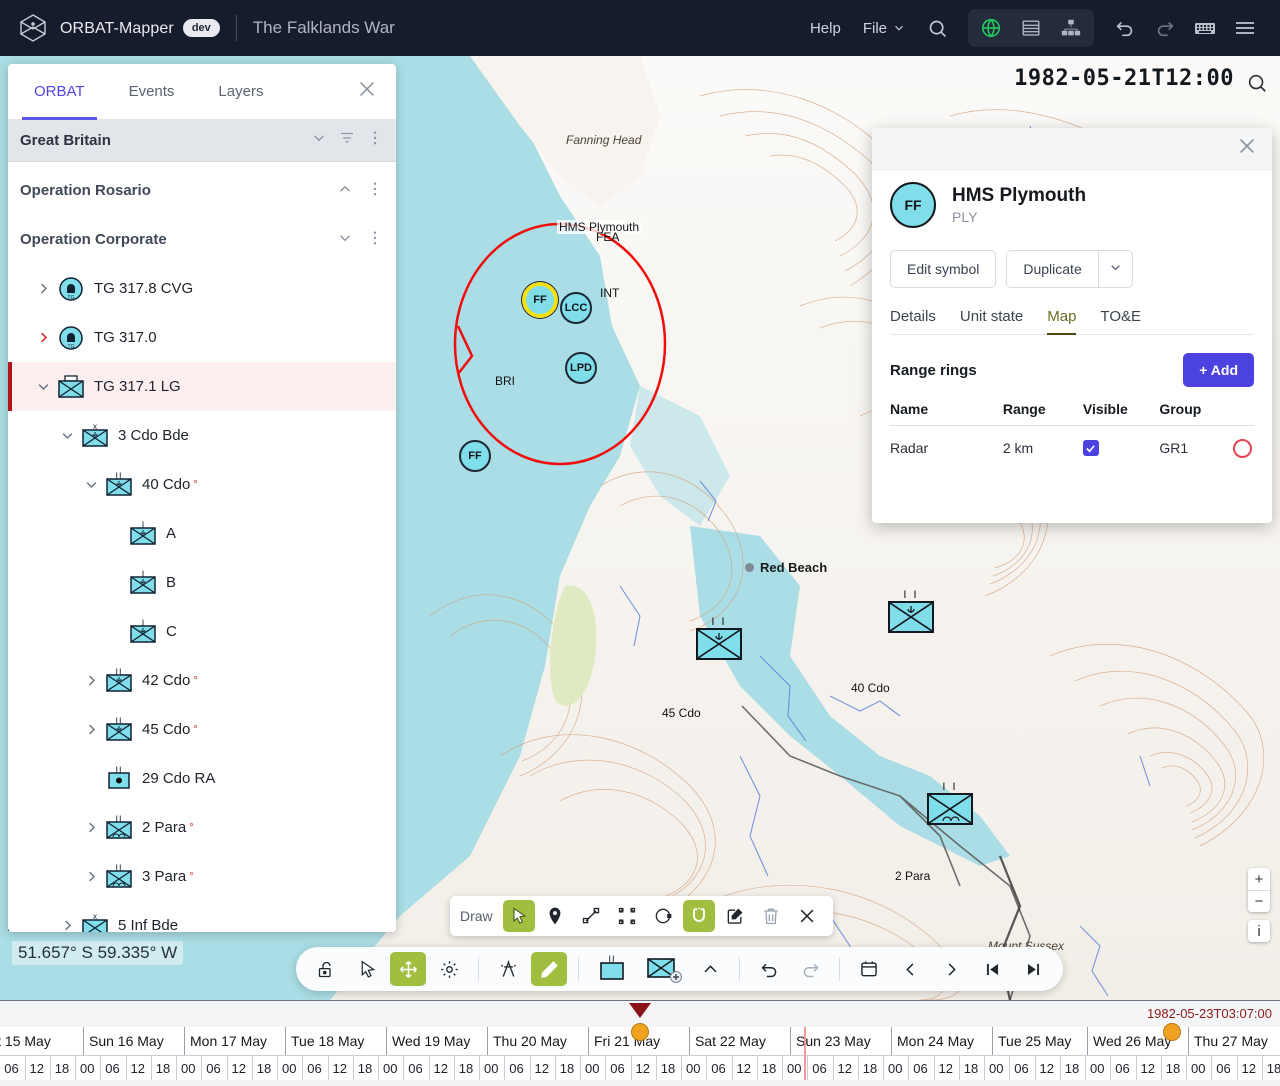 Image resolution: width=1280 pixels, height=1086 pixels. What do you see at coordinates (202, 916) in the screenshot?
I see `tree-node-5-inf-bde: x 5 Inf Bde` at bounding box center [202, 916].